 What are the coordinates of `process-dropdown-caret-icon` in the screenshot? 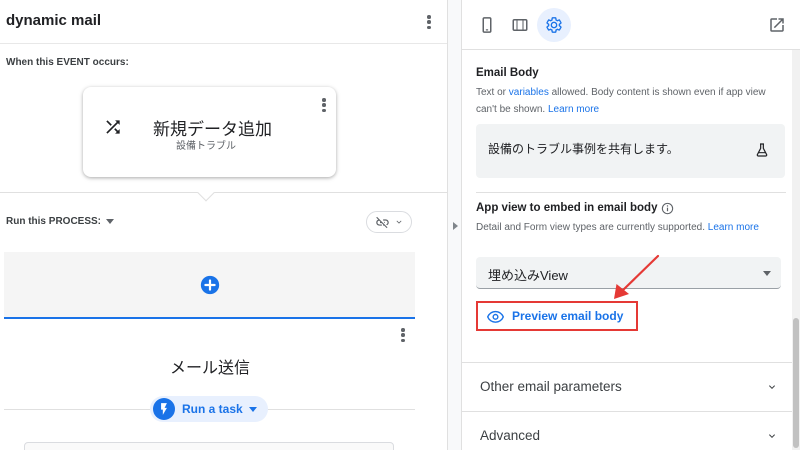 It's located at (110, 221).